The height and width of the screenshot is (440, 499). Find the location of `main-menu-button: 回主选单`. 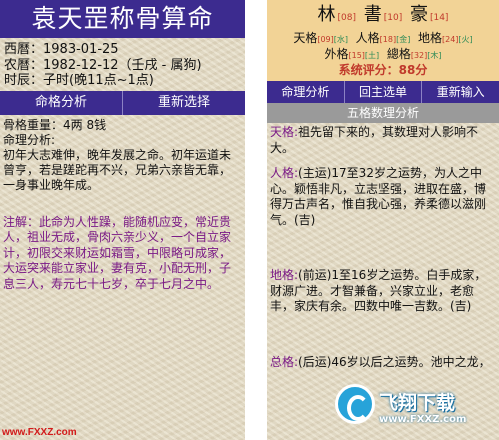

main-menu-button: 回主选单 is located at coordinates (384, 92).